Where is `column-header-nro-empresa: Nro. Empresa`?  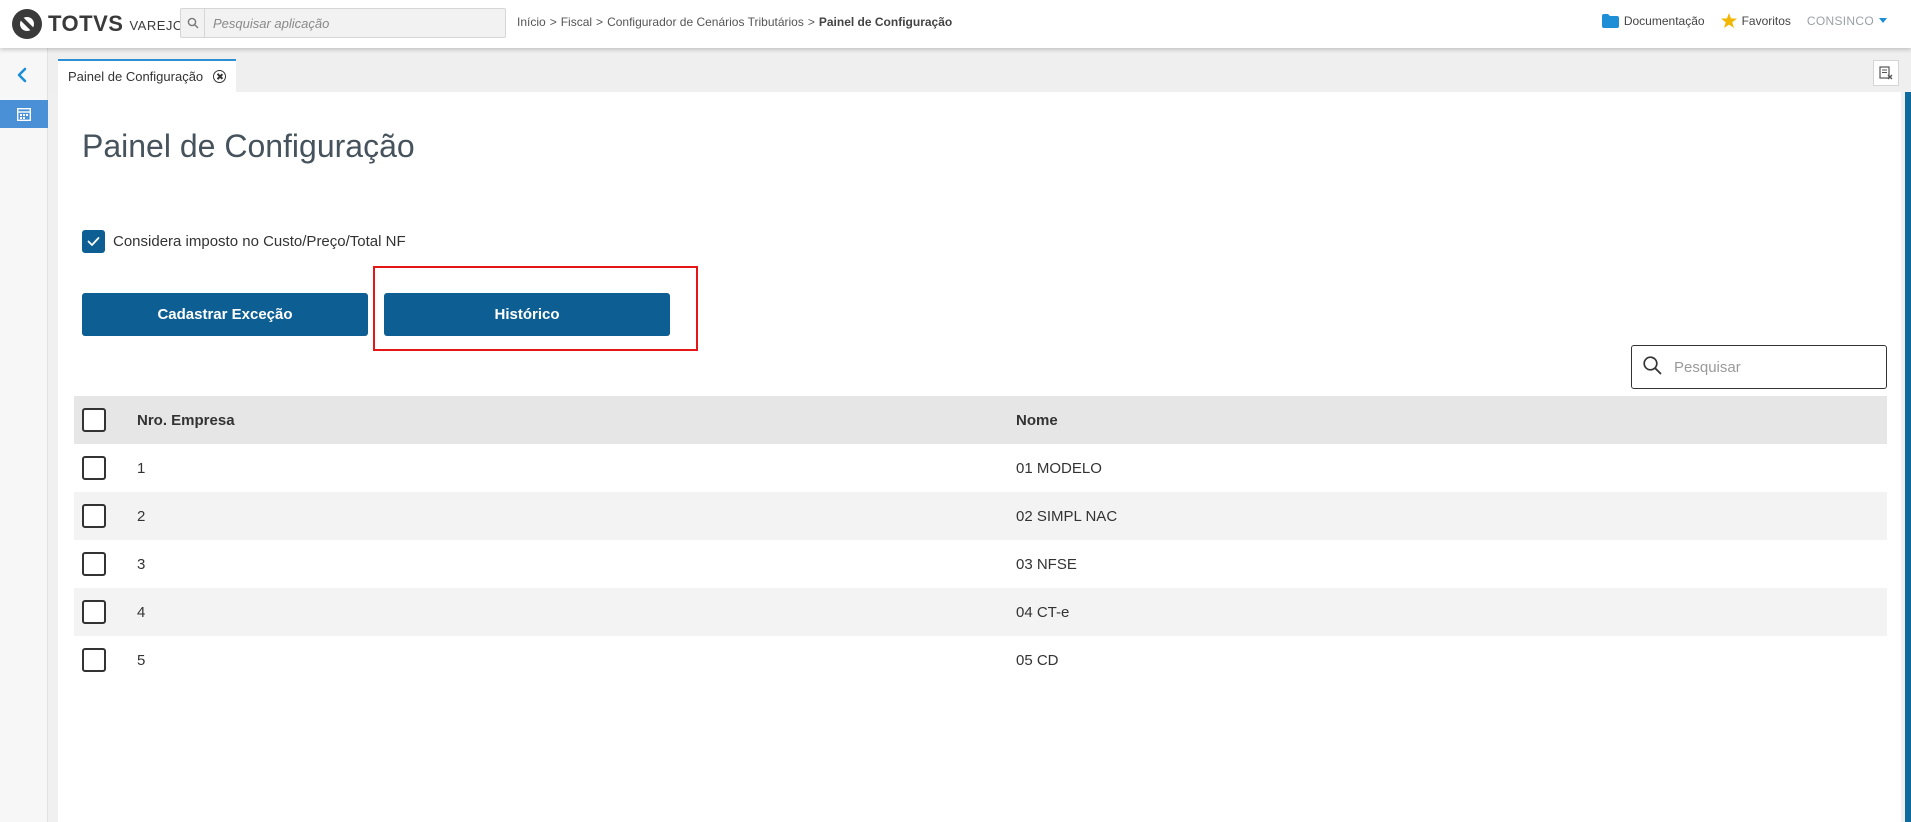 column-header-nro-empresa: Nro. Empresa is located at coordinates (186, 420).